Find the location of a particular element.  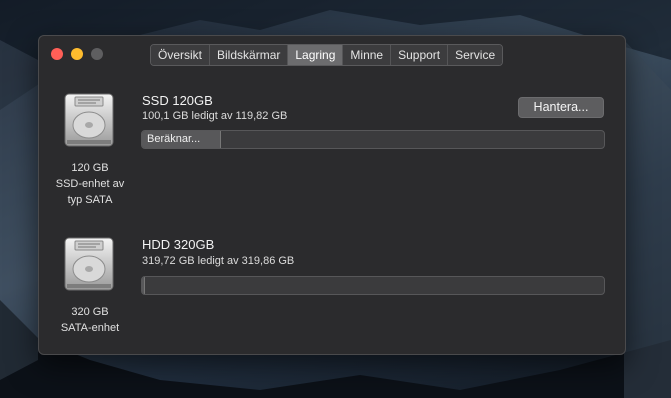

disk1-caption-line3: typ SATA is located at coordinates (90, 200).